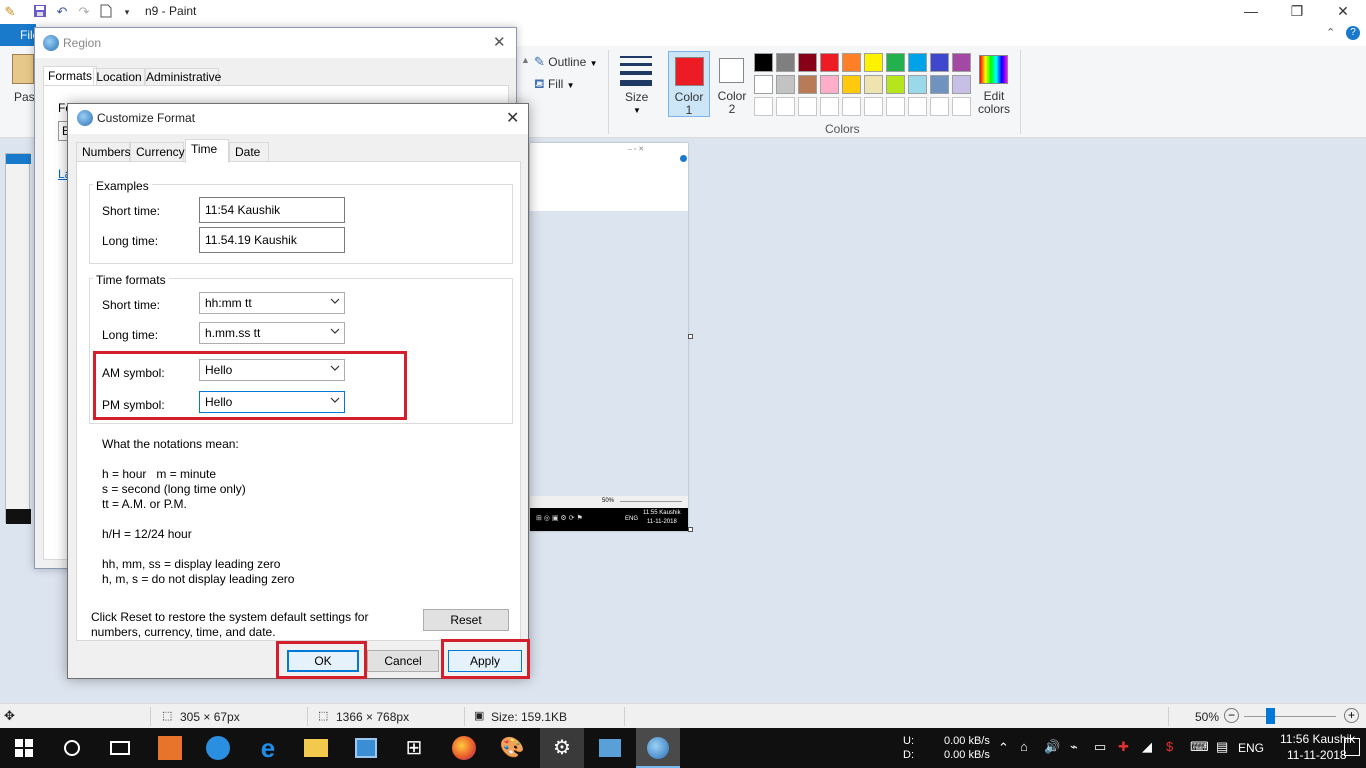 The height and width of the screenshot is (768, 1366). What do you see at coordinates (994, 84) in the screenshot?
I see `edit-colors-button: Edit colors` at bounding box center [994, 84].